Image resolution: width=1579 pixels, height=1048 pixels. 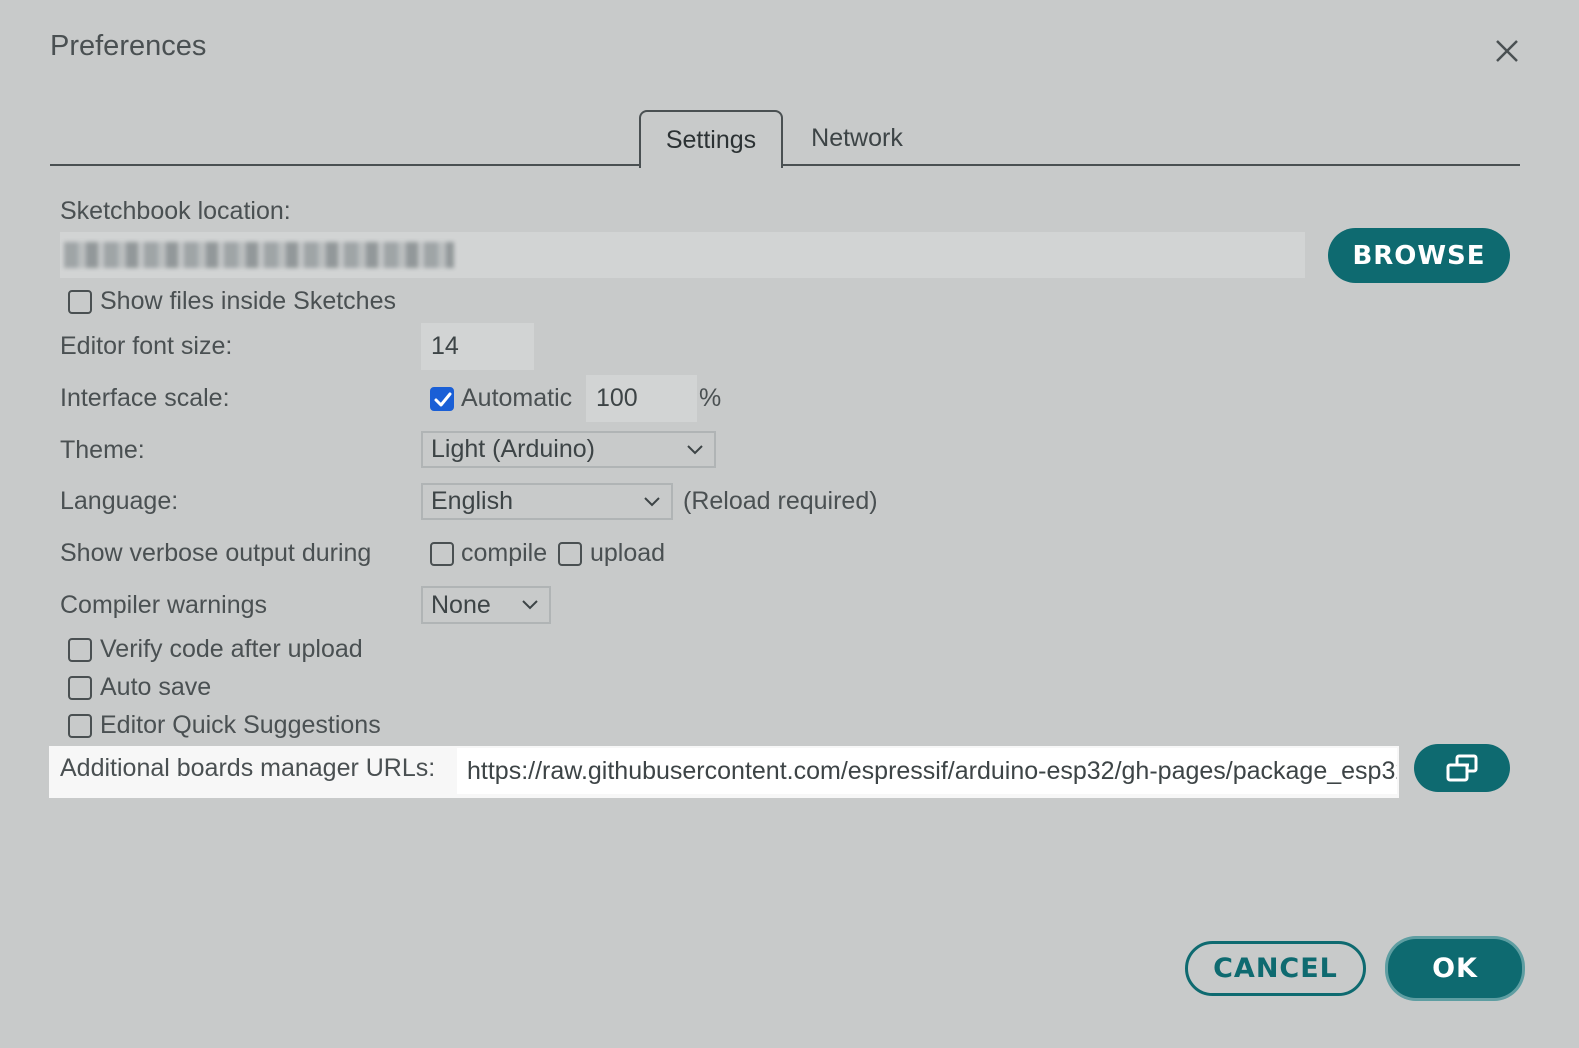 I want to click on cancel-button: CANCEL, so click(x=1275, y=968).